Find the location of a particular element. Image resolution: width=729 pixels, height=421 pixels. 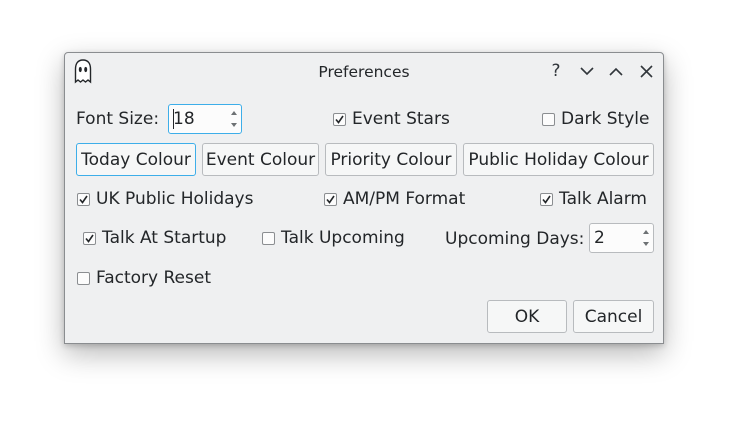

maximize-icon is located at coordinates (616, 71).